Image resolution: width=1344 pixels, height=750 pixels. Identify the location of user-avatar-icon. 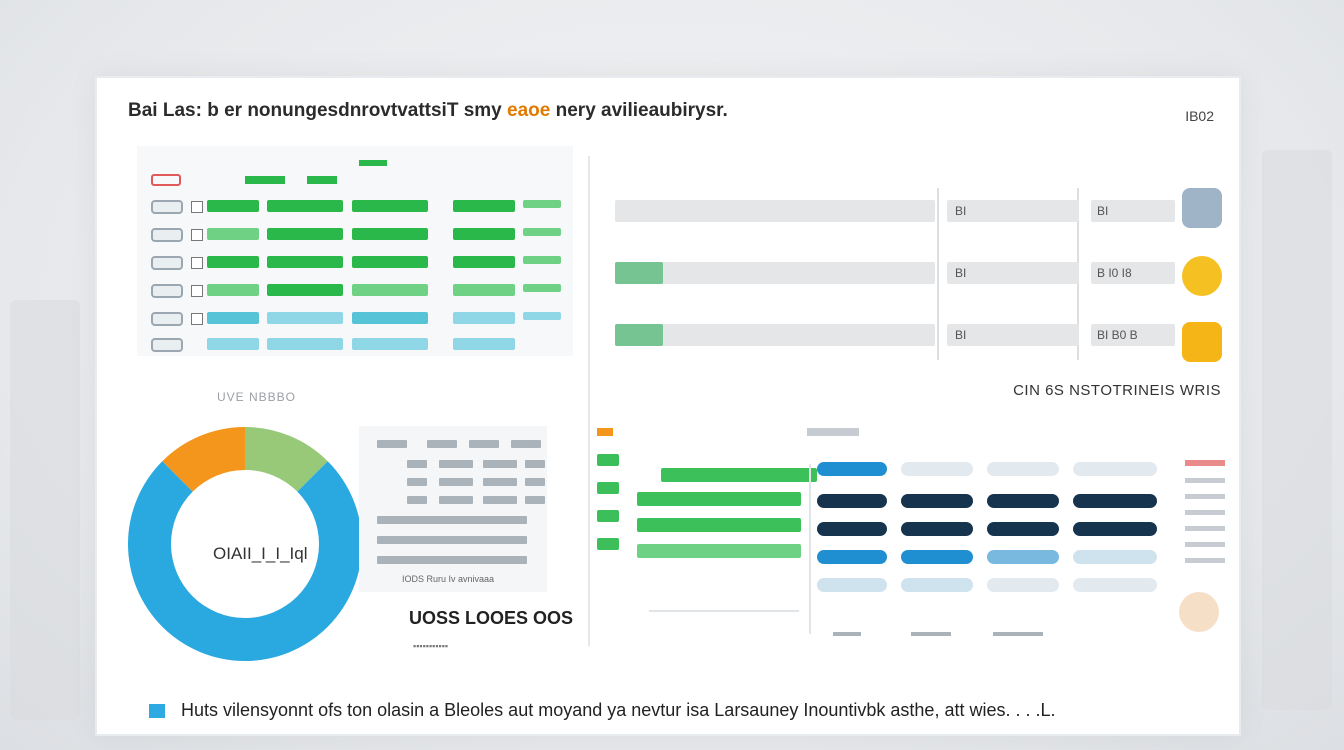
(1202, 208).